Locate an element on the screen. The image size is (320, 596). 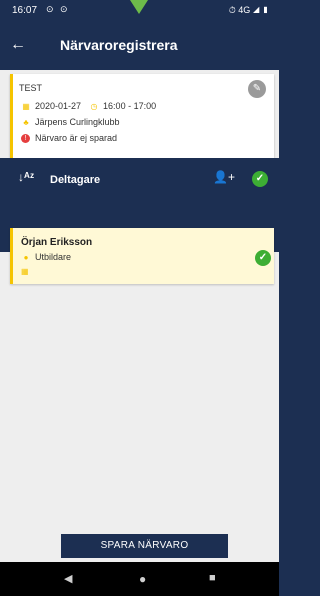
app-bar: ← Närvaroregistrera is located at coordinates (139, 46).